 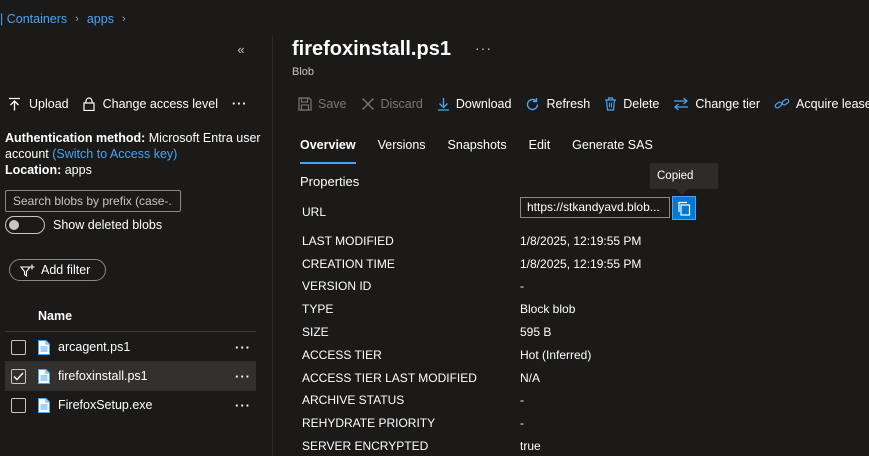 What do you see at coordinates (315, 332) in the screenshot?
I see `prop-label-size: SIZE` at bounding box center [315, 332].